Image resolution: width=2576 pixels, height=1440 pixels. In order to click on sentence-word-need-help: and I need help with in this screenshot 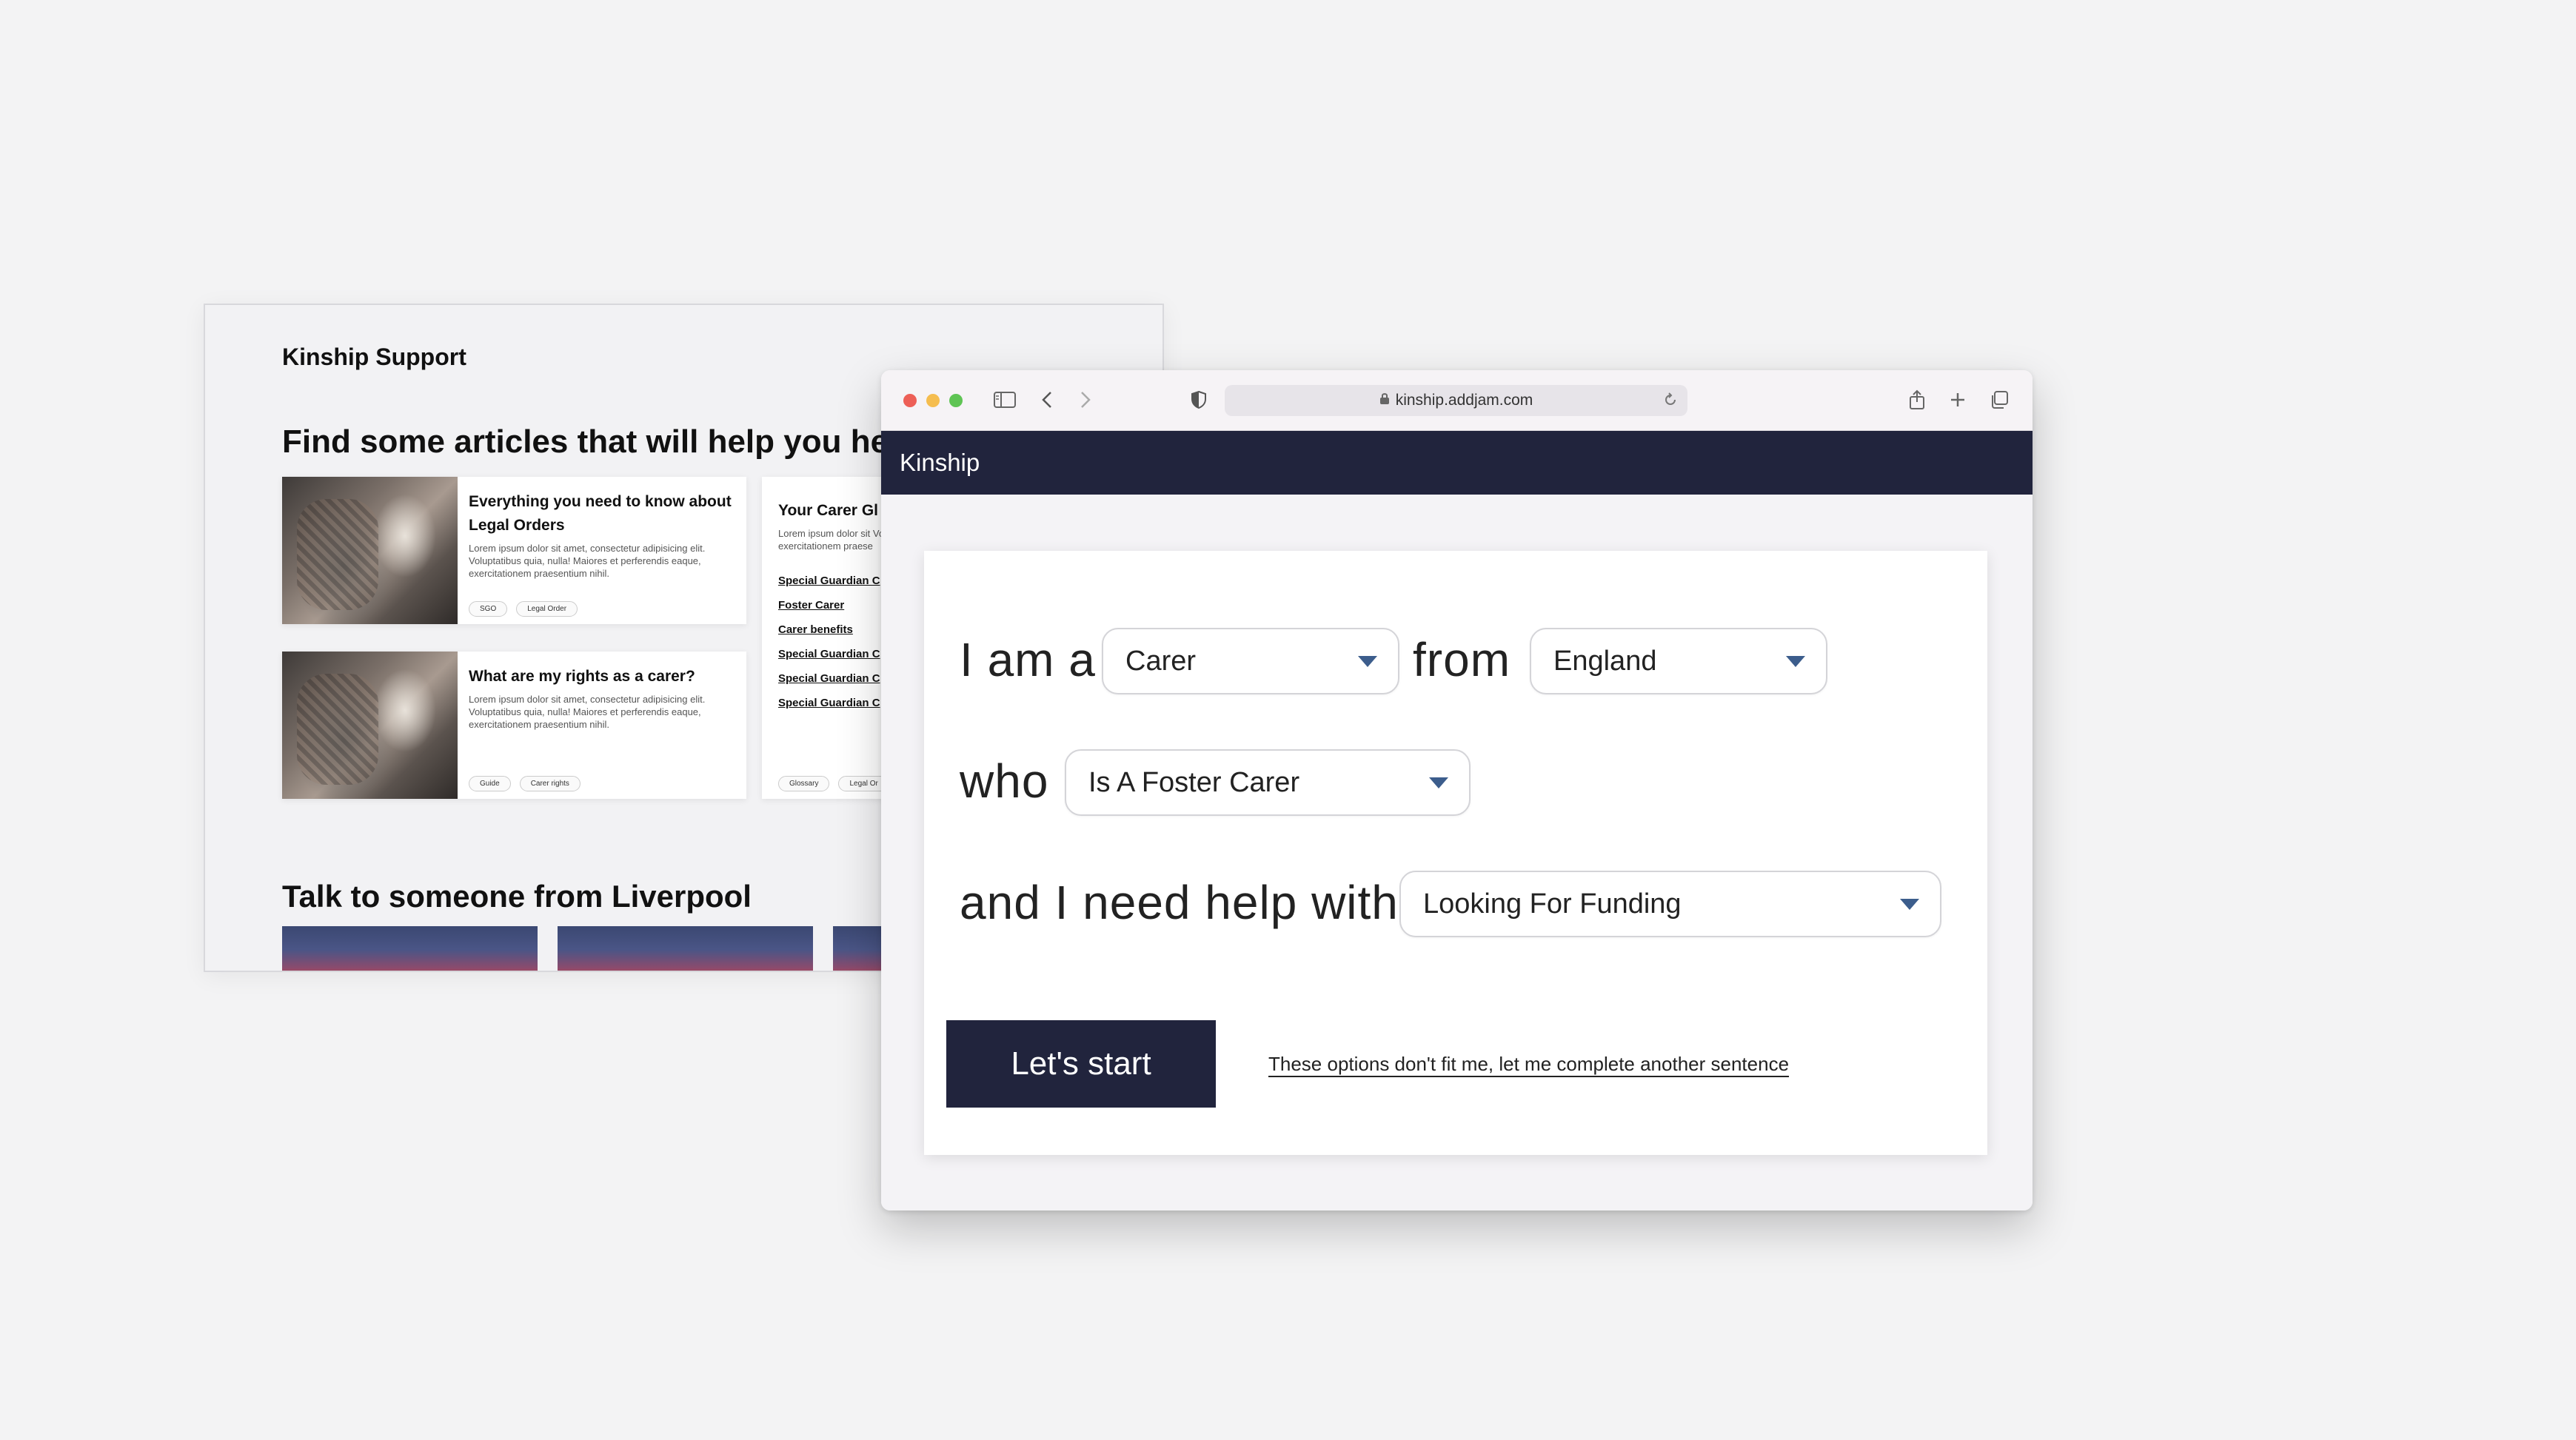, I will do `click(1179, 902)`.